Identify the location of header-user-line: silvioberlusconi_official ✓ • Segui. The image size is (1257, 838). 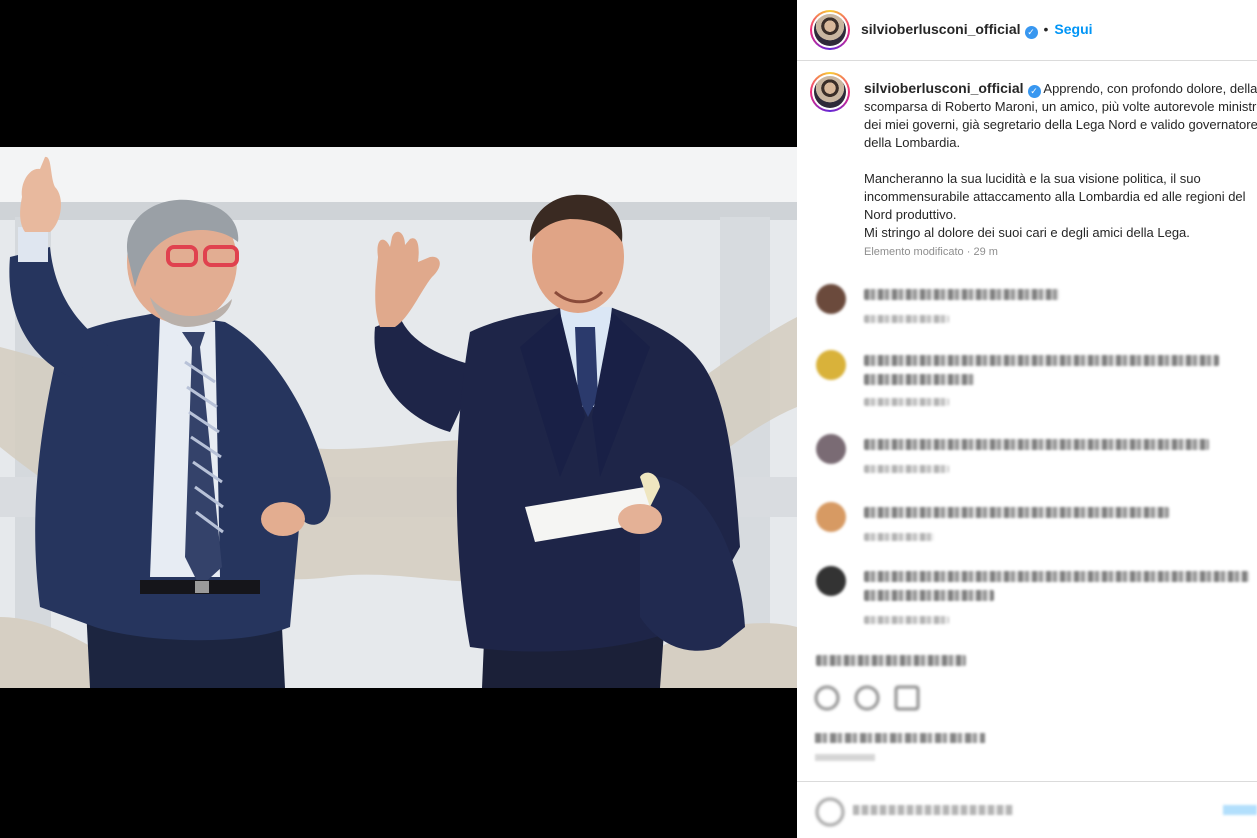
(977, 30).